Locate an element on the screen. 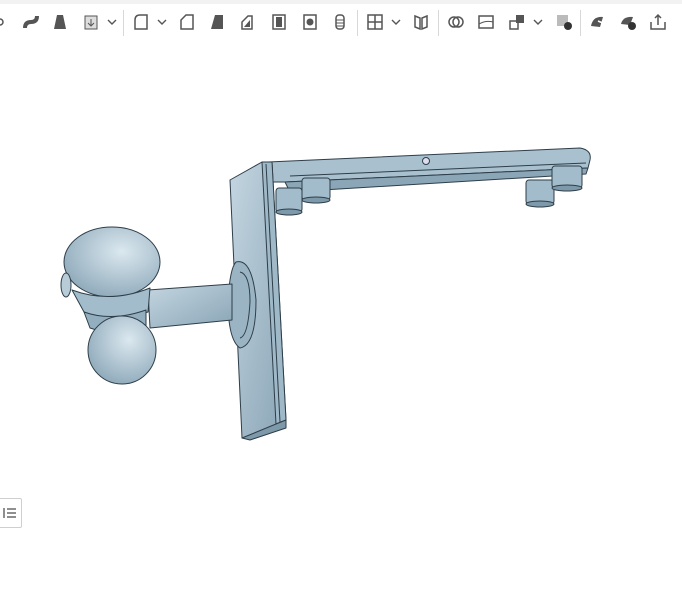 This screenshot has height=608, width=682. shell-icon is located at coordinates (279, 22).